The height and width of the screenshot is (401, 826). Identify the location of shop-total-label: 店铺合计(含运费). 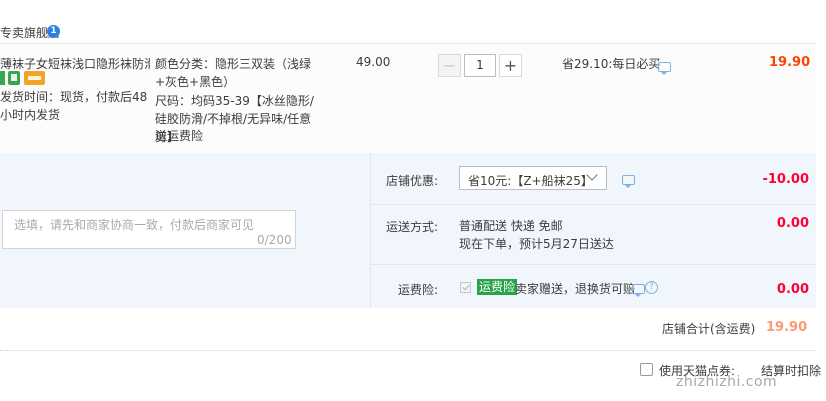
(709, 329).